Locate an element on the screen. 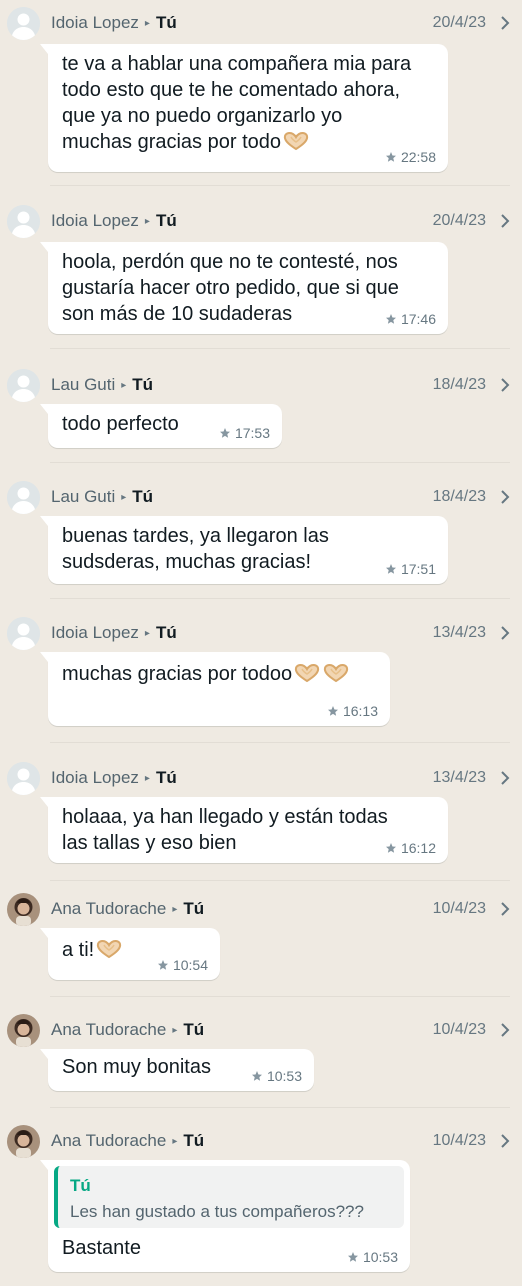 The height and width of the screenshot is (1286, 522). message-text: sudsderas, muchas gracias! is located at coordinates (187, 562).